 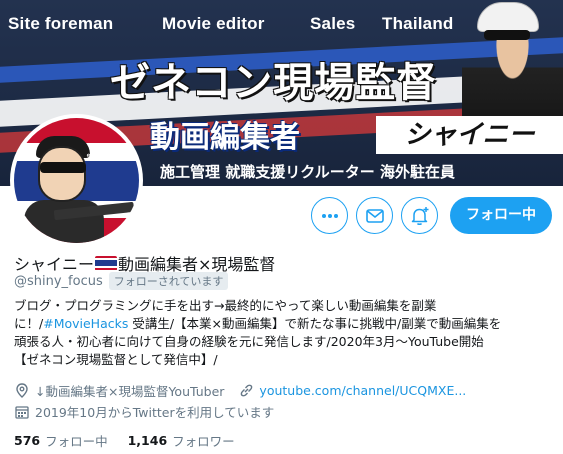 What do you see at coordinates (116, 359) in the screenshot?
I see `bio-line: 【ゼネコン現場監督として発信中】/` at bounding box center [116, 359].